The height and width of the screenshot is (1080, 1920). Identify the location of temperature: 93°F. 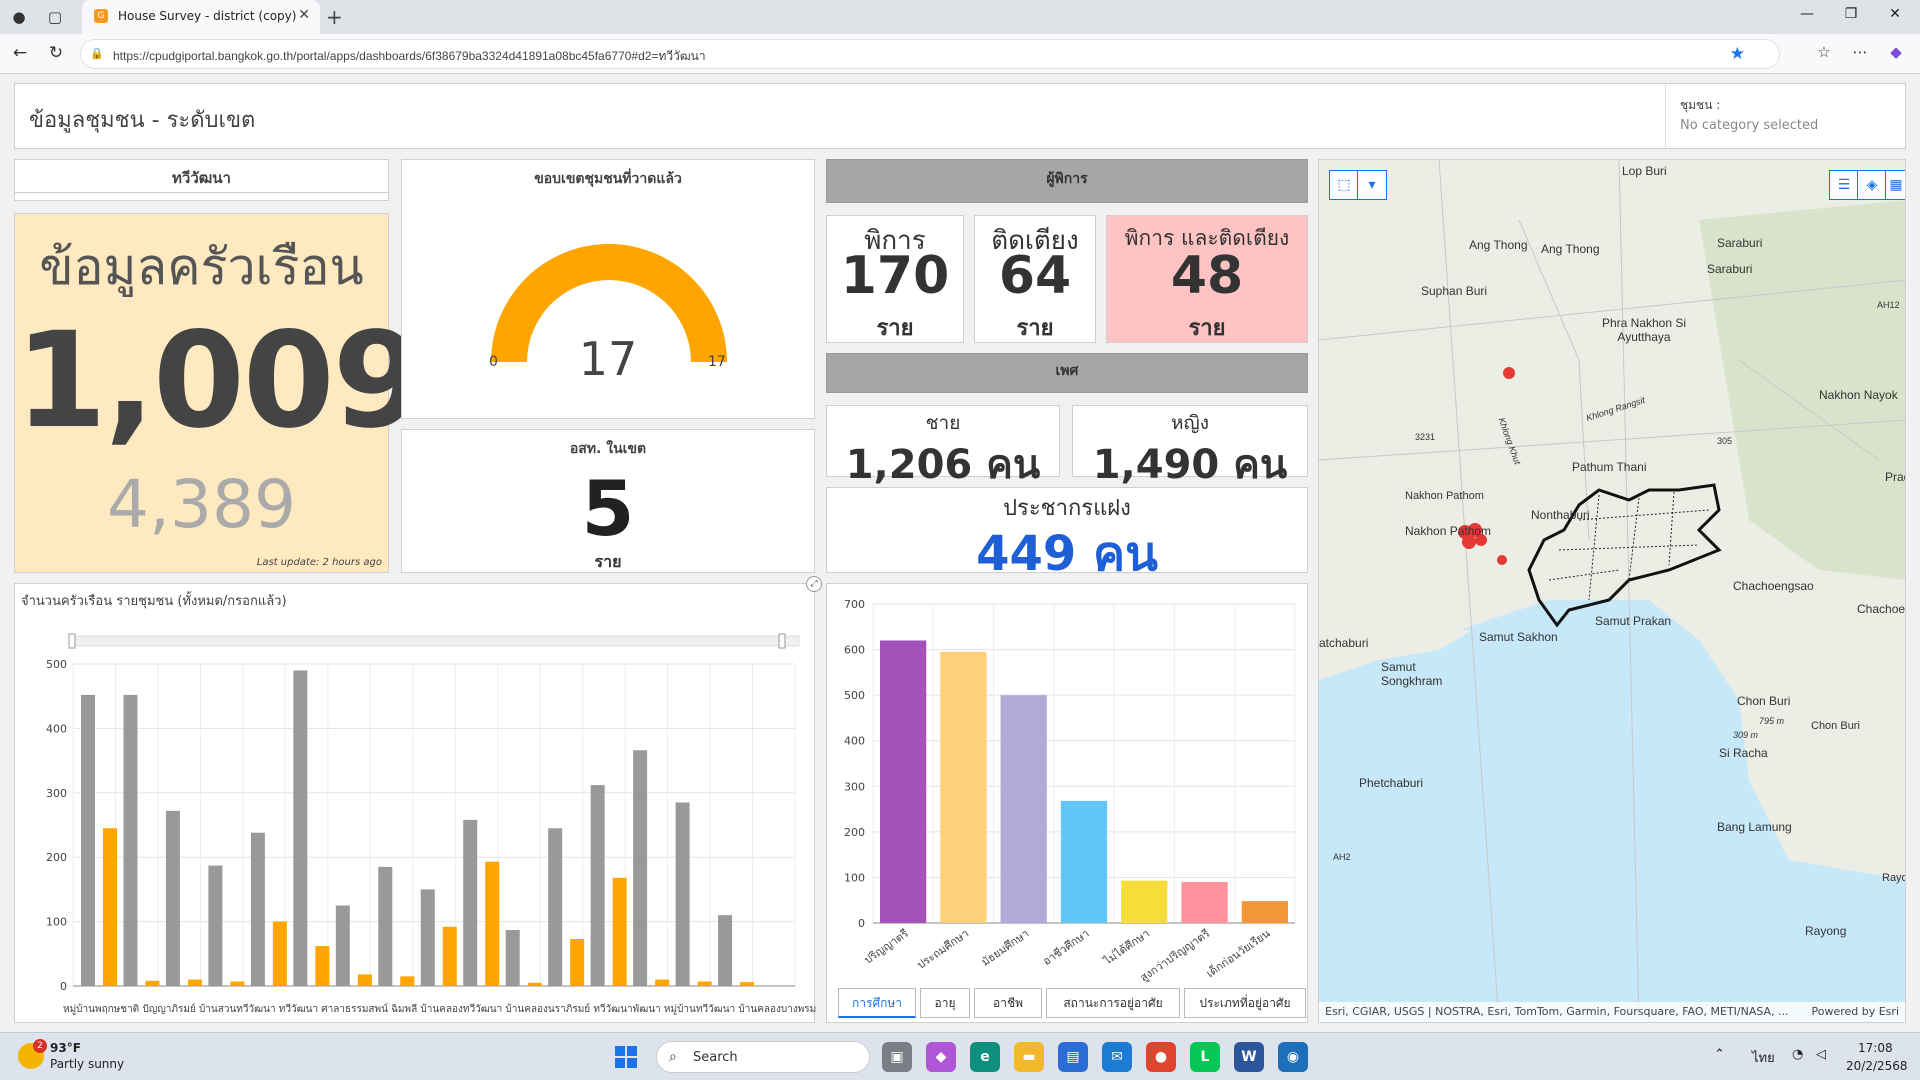
(65, 1048).